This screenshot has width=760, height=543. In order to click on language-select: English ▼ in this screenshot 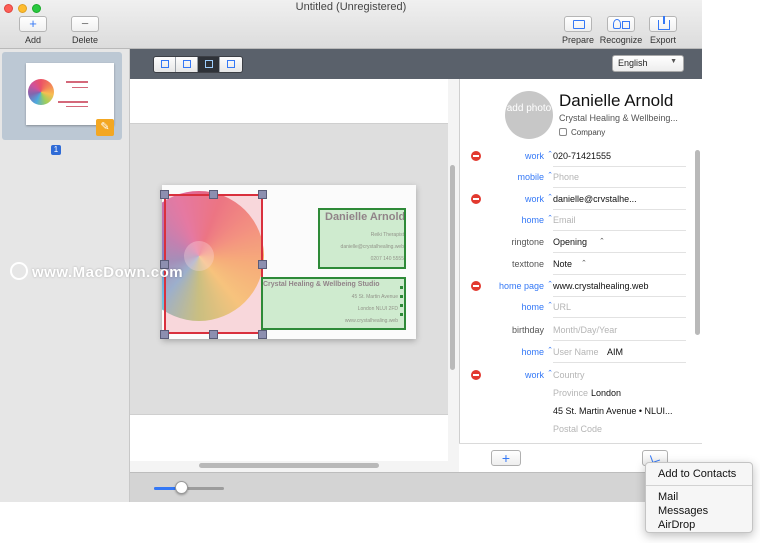, I will do `click(648, 63)`.